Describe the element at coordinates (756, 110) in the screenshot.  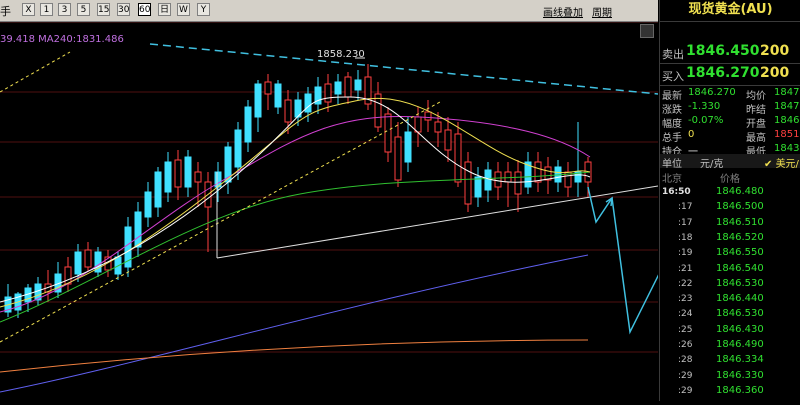
I see `stat-label: 昨结` at that location.